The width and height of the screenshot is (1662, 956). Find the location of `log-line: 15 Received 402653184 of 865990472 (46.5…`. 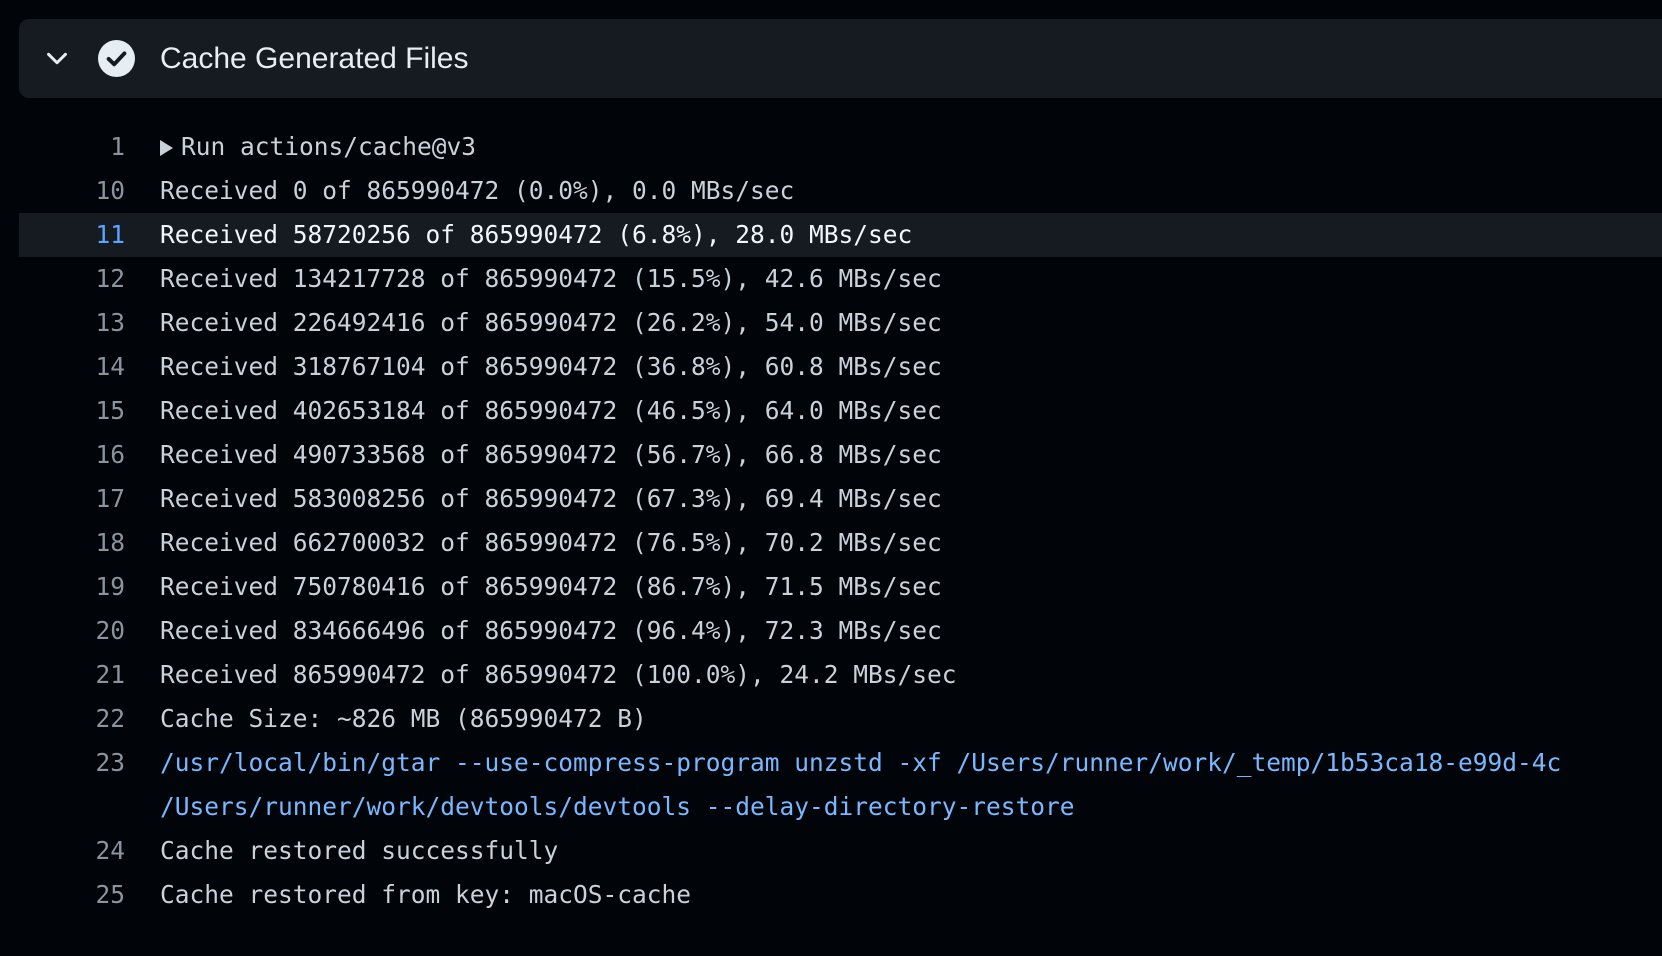

log-line: 15 Received 402653184 of 865990472 (46.5… is located at coordinates (840, 411).